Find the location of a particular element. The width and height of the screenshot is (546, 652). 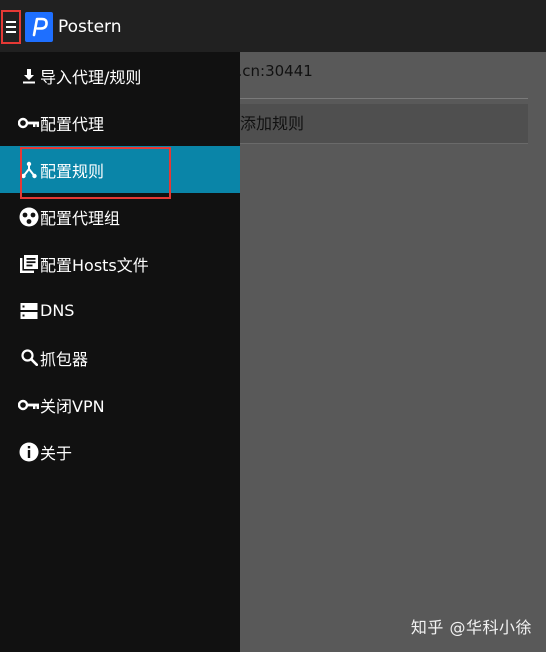

search-icon is located at coordinates (29, 358).